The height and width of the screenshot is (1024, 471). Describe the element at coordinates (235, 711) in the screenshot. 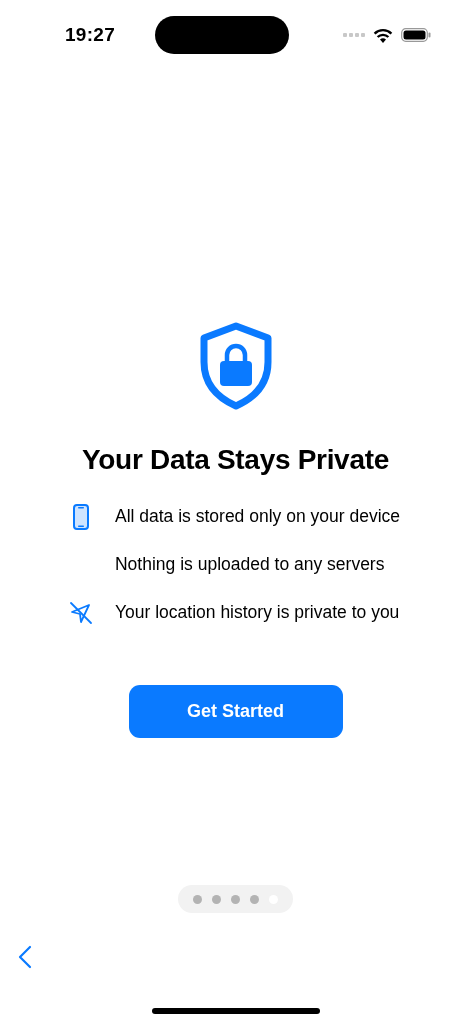

I see `get-started-button: Get Started` at that location.